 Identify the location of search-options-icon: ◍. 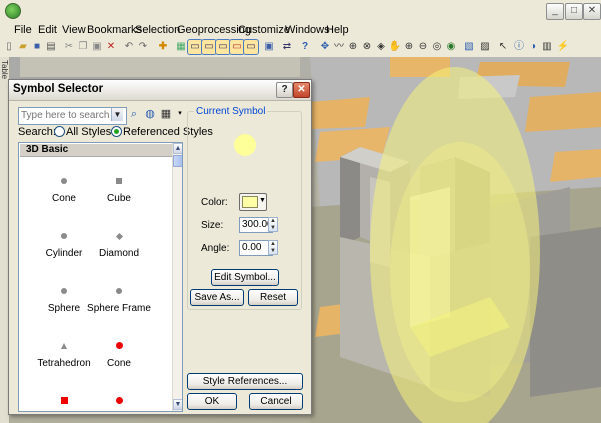
(150, 114).